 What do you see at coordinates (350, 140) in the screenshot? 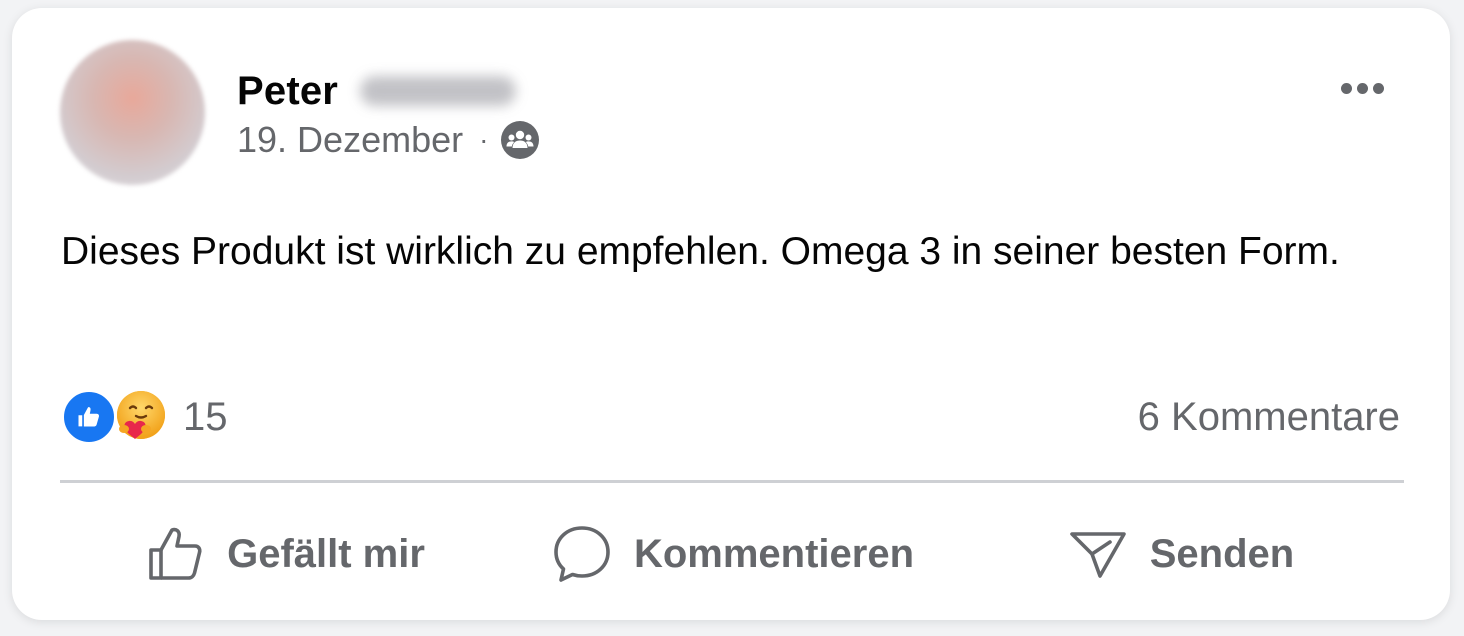
I see `post-date: 19. Dezember` at bounding box center [350, 140].